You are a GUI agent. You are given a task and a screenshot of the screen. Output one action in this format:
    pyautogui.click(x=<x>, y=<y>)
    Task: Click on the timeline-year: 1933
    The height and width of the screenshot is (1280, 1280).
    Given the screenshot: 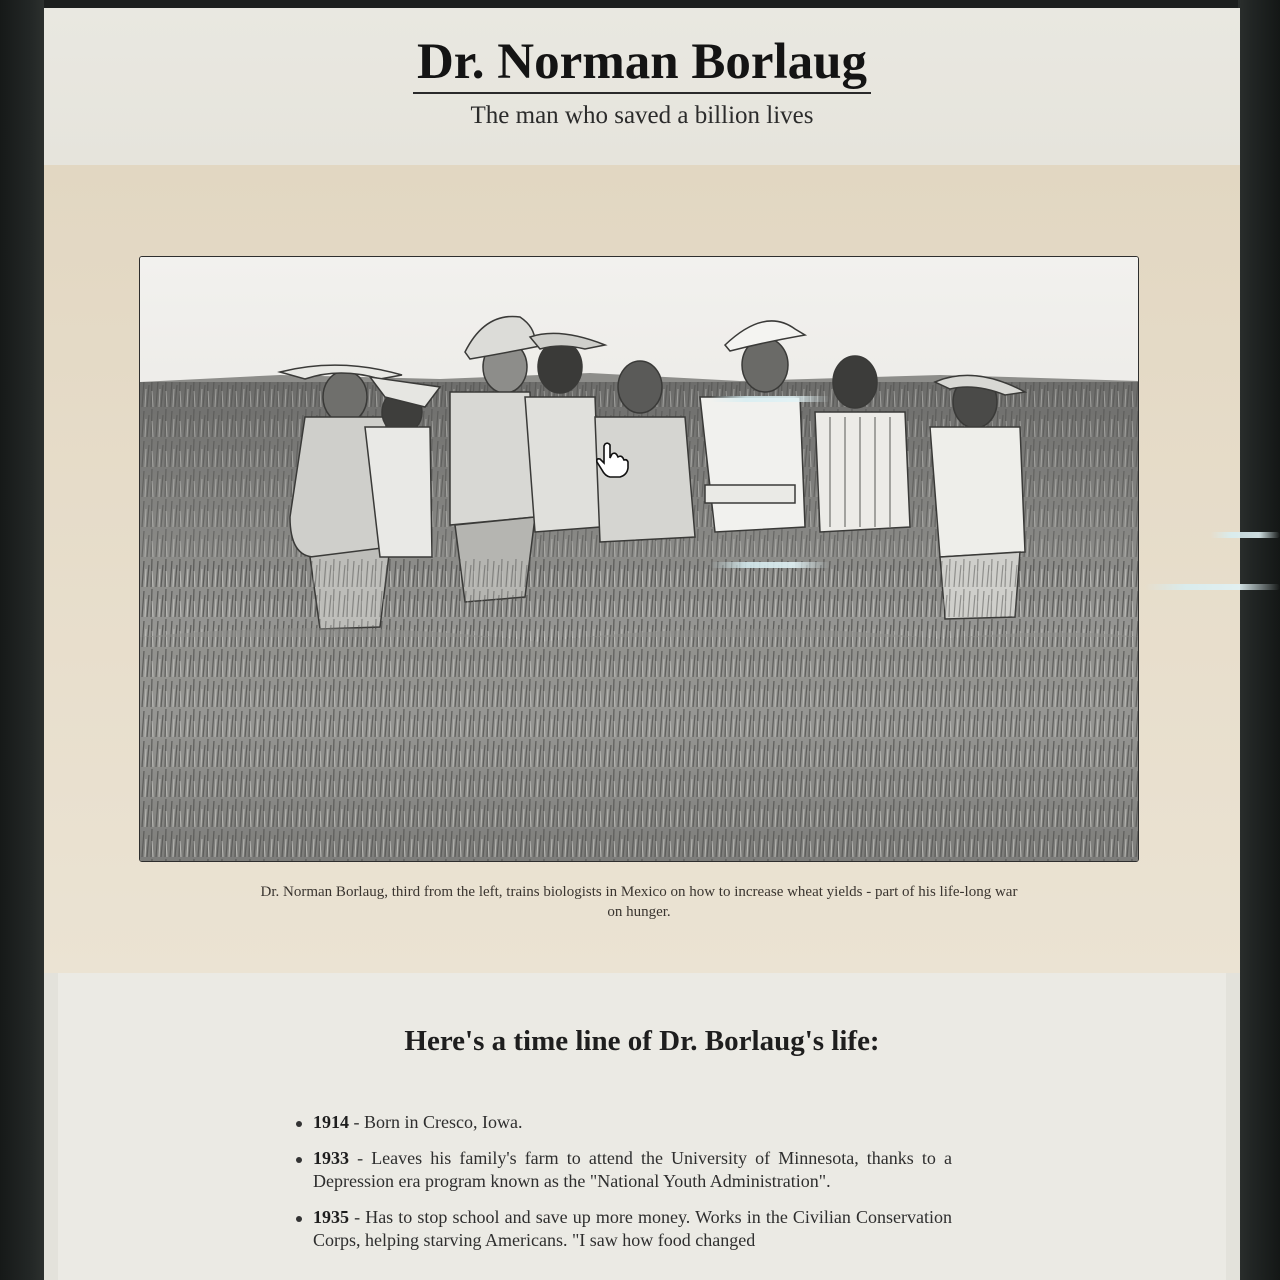 What is the action you would take?
    pyautogui.click(x=331, y=1158)
    